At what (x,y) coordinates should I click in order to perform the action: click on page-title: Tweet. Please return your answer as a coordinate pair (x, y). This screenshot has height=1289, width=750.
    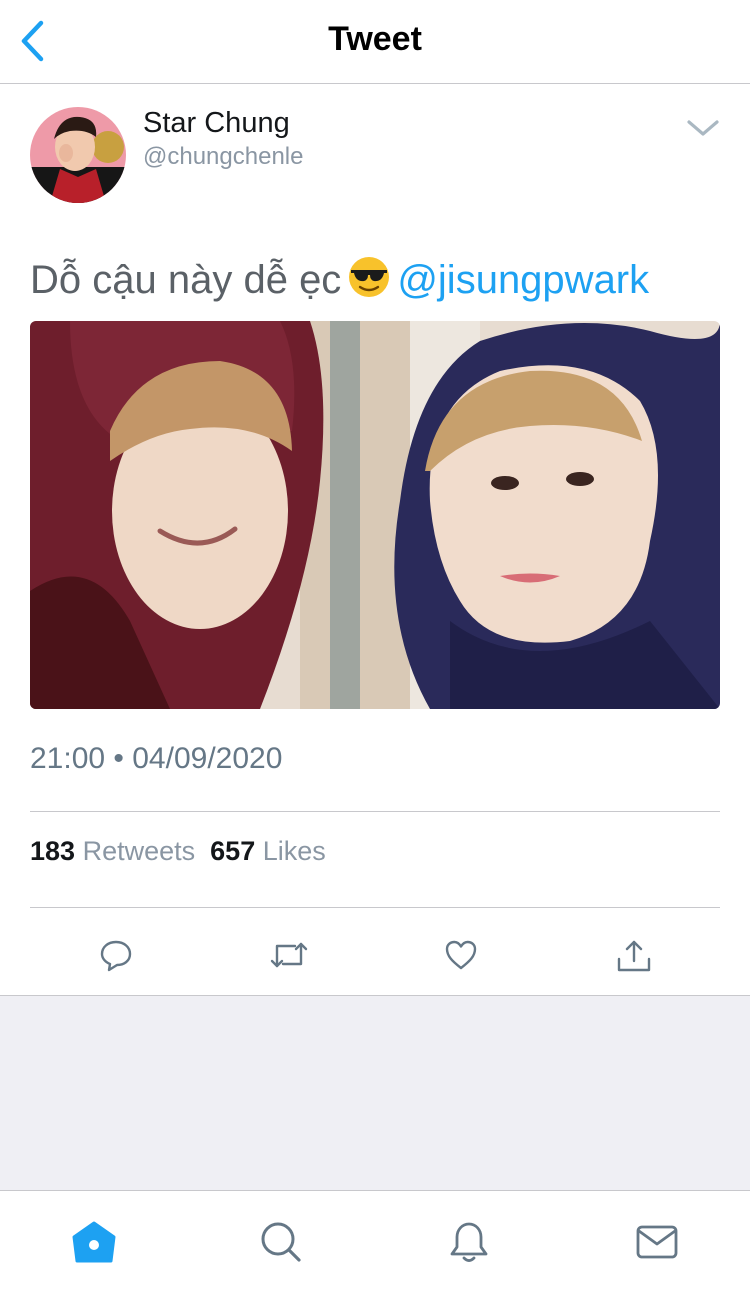
    Looking at the image, I should click on (375, 39).